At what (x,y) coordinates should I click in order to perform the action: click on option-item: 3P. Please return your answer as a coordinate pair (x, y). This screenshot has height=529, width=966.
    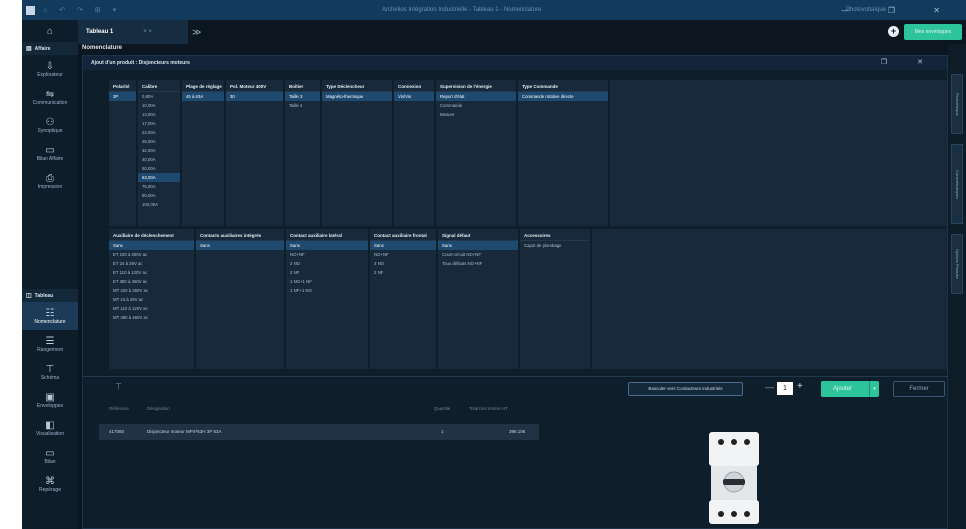
    Looking at the image, I should click on (122, 96).